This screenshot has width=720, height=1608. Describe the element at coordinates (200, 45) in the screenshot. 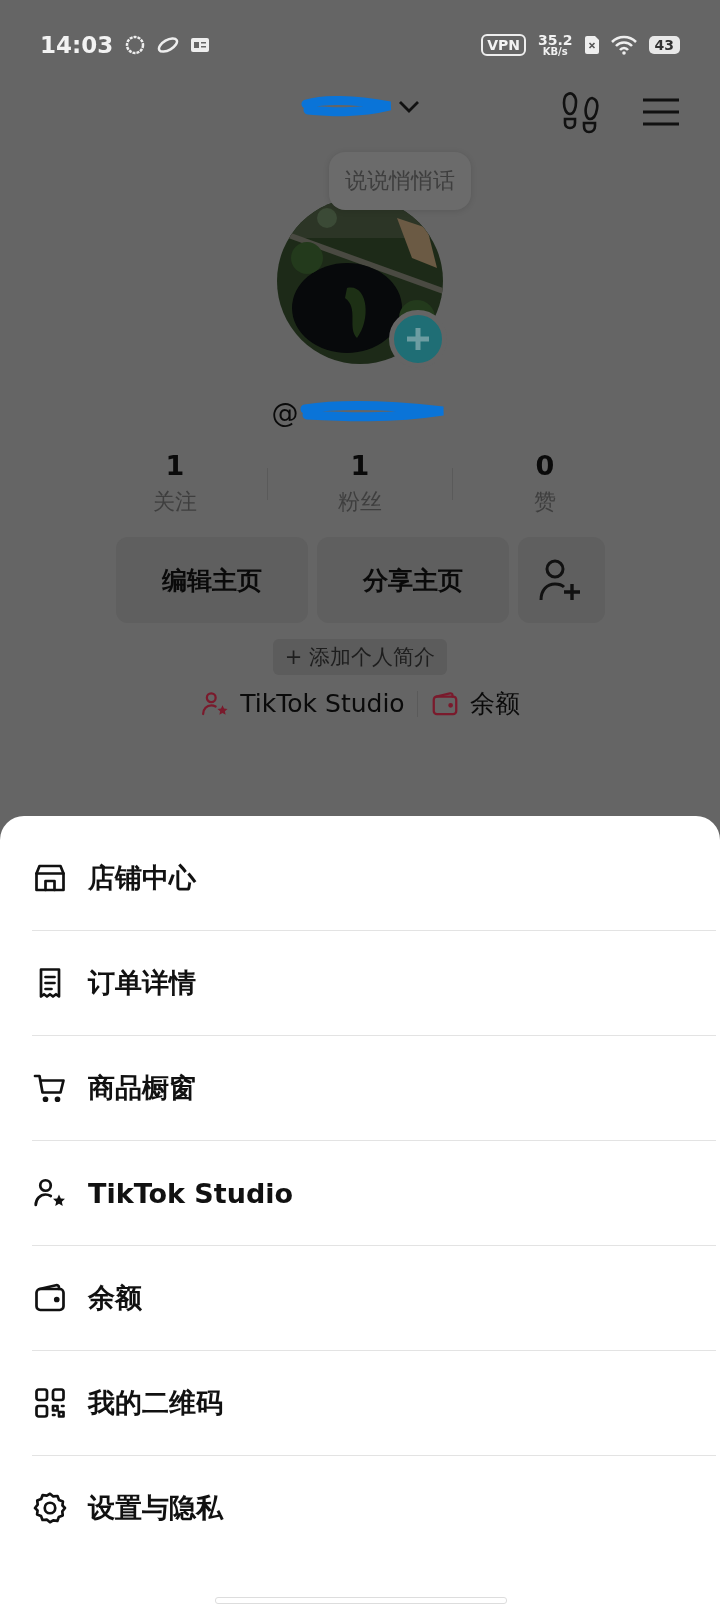

I see `card-icon` at that location.